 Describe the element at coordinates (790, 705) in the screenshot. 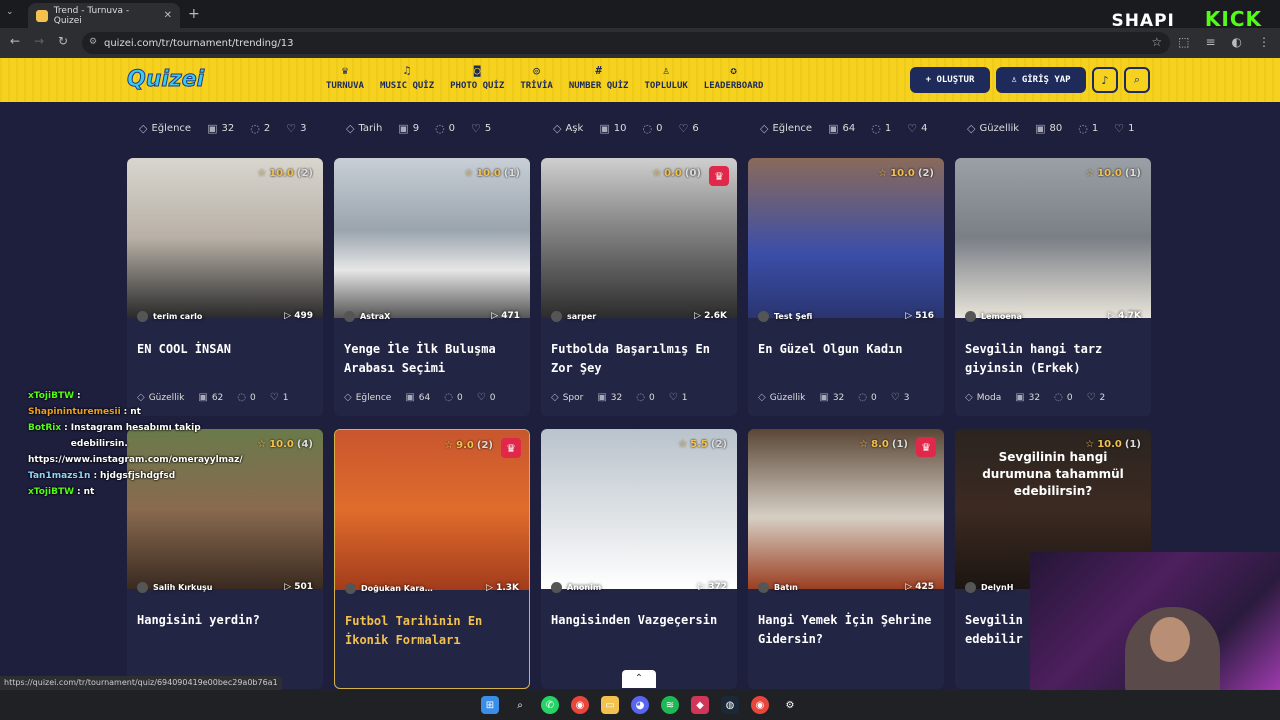

I see `settings-taskbar-icon: ⚙` at that location.